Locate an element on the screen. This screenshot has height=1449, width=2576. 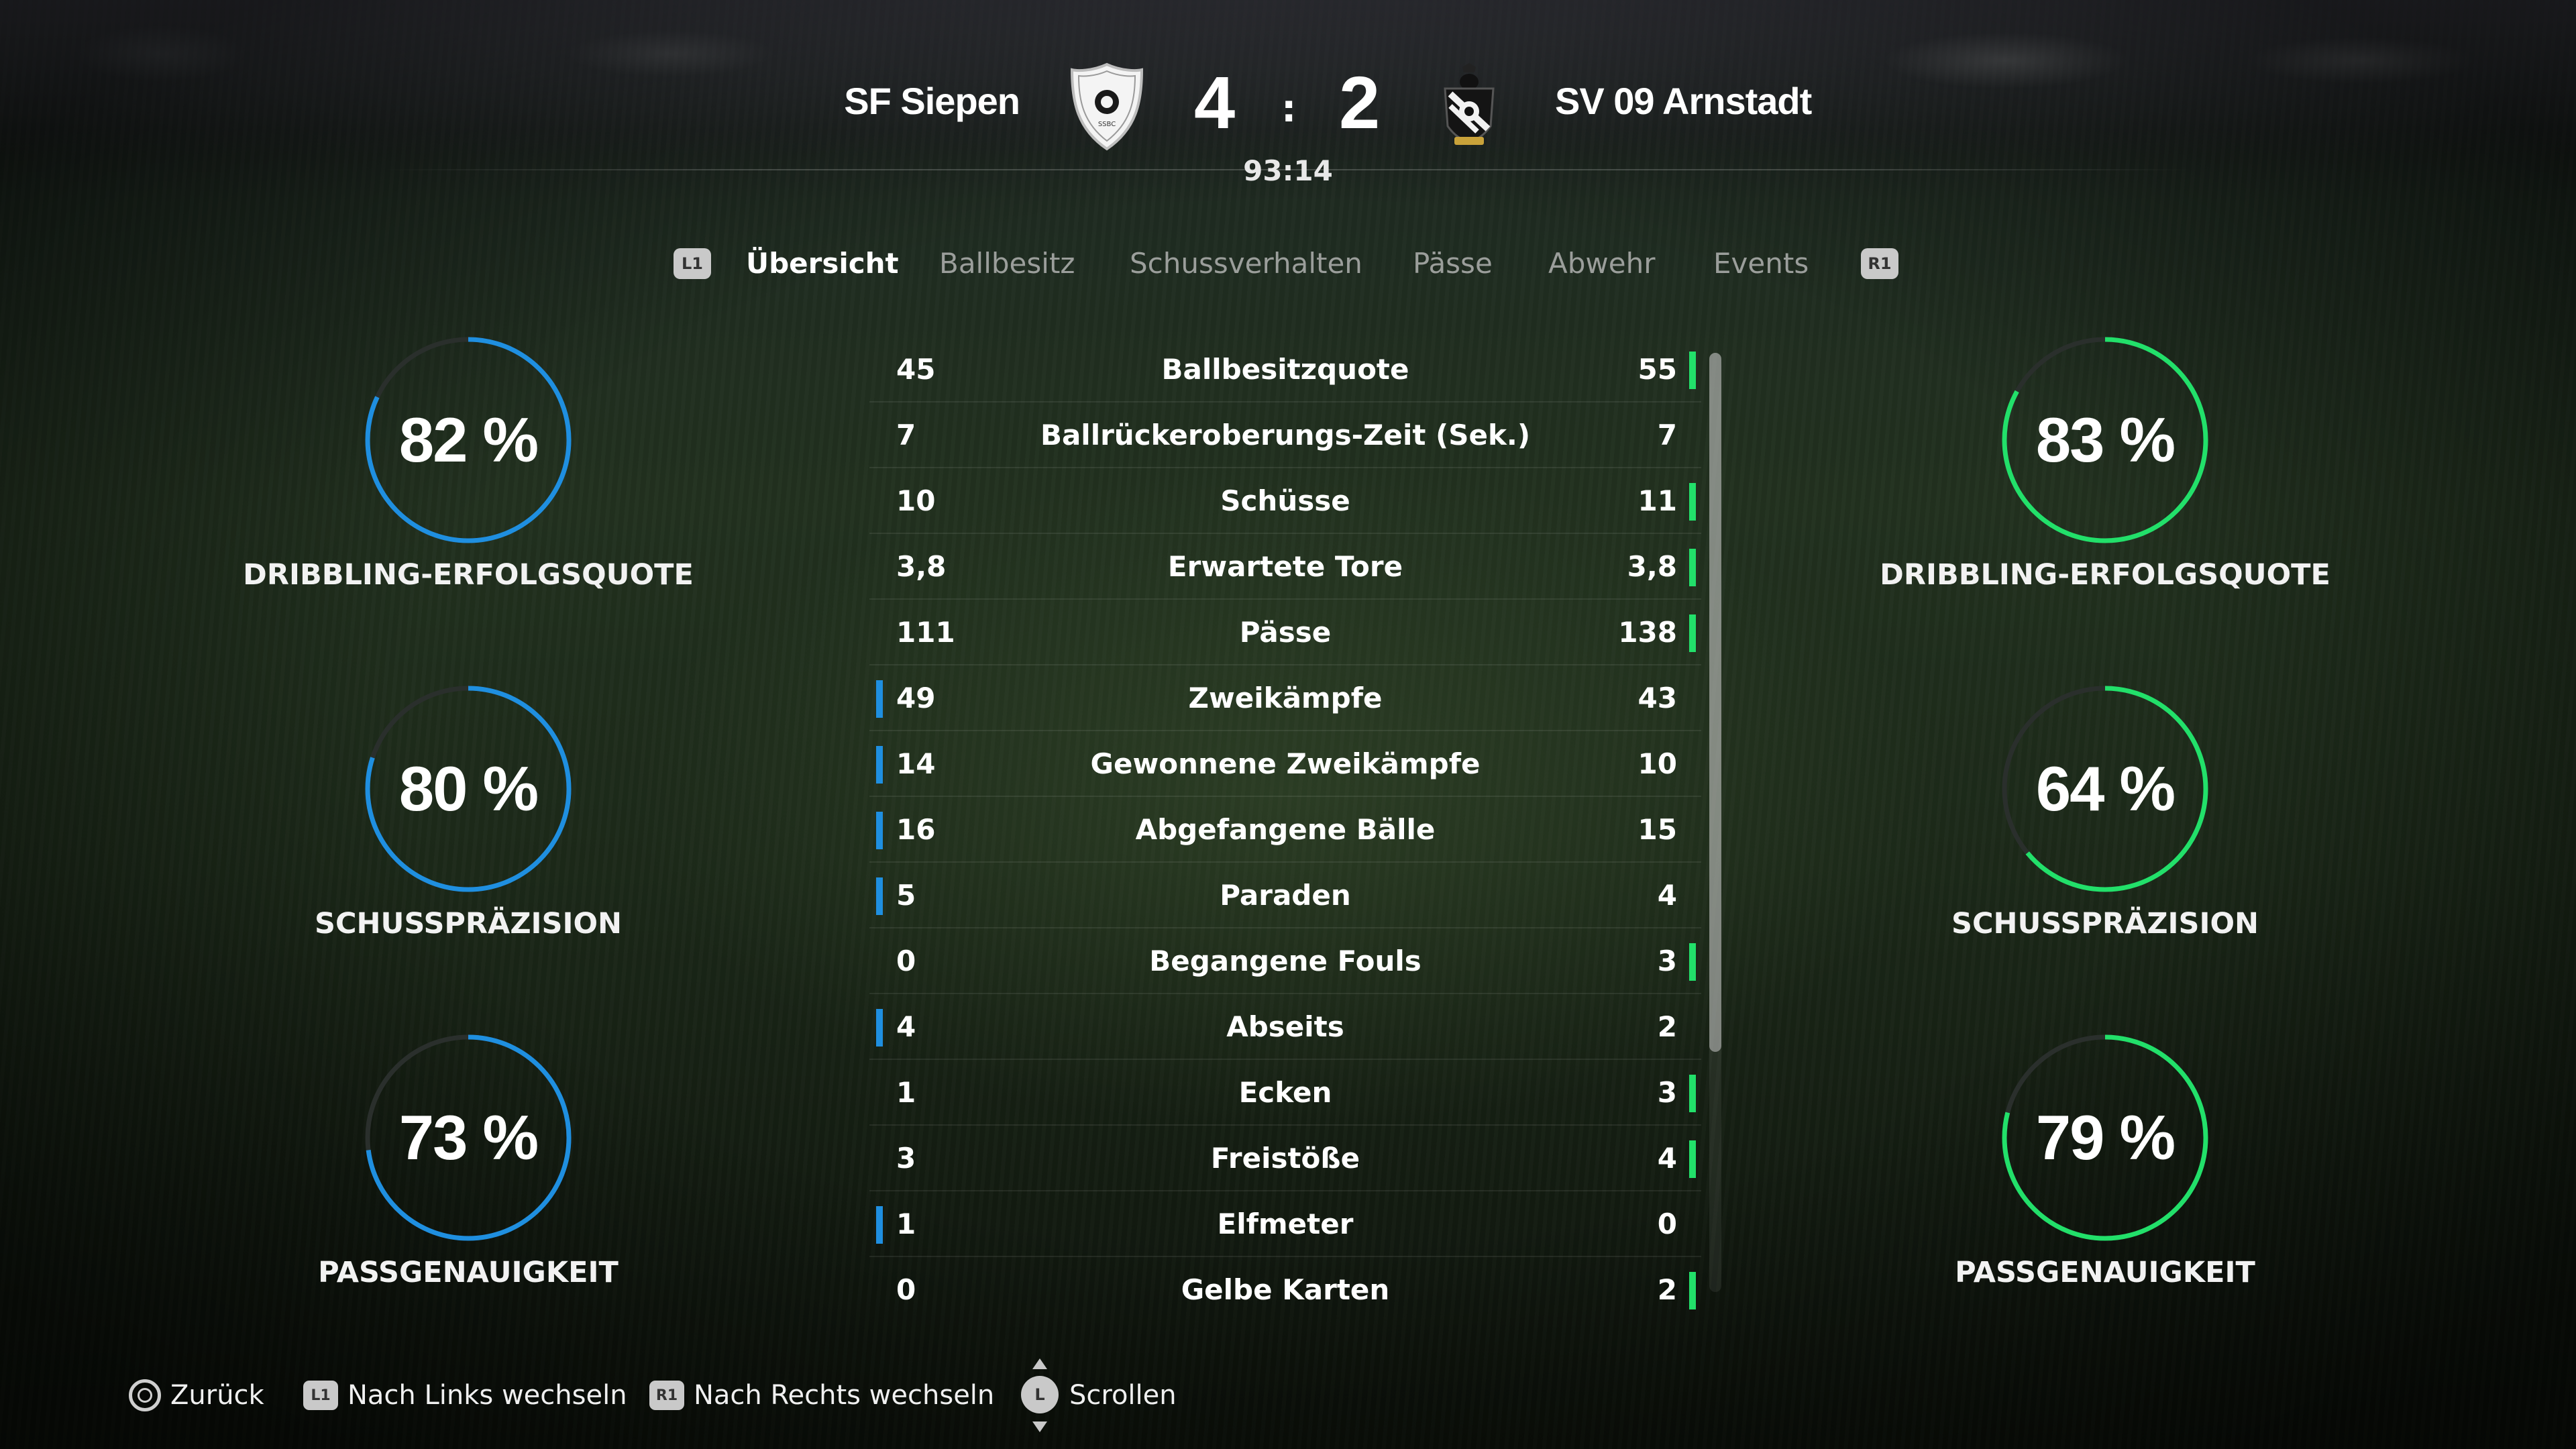
stat-label: Ballrückeroberungs-Zeit (Sek.) is located at coordinates (1285, 435).